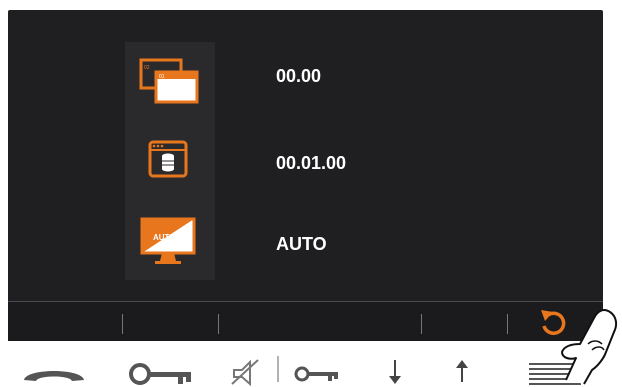 The image size is (622, 387). I want to click on arrow-down-icon, so click(395, 369).